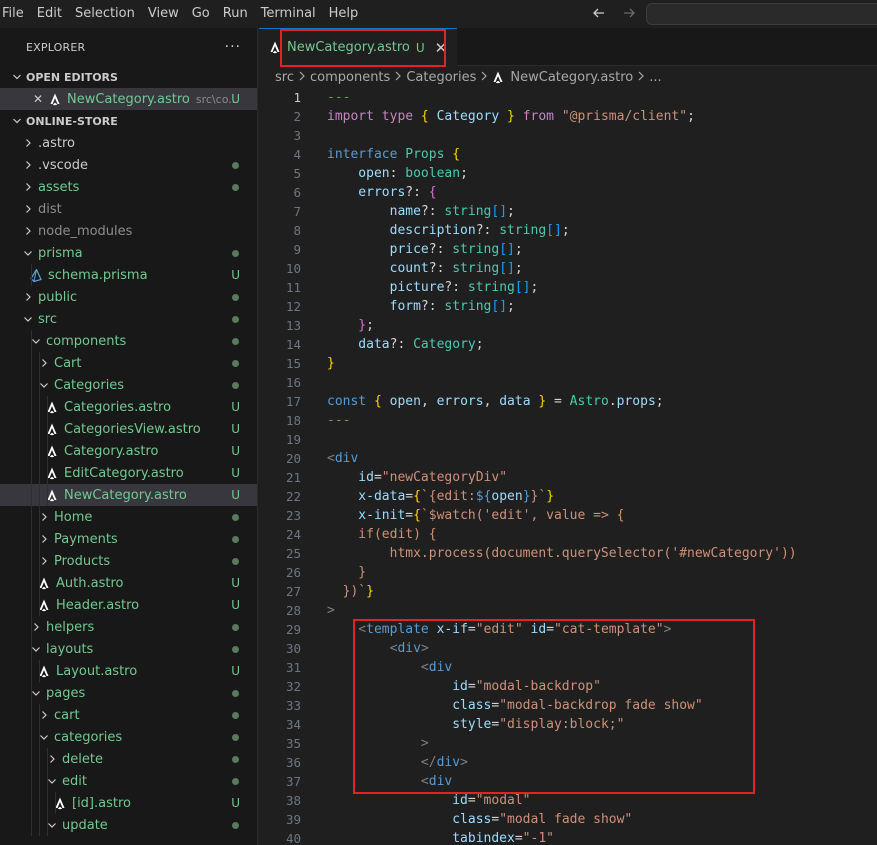 This screenshot has height=845, width=877. I want to click on line-number: 38, so click(293, 800).